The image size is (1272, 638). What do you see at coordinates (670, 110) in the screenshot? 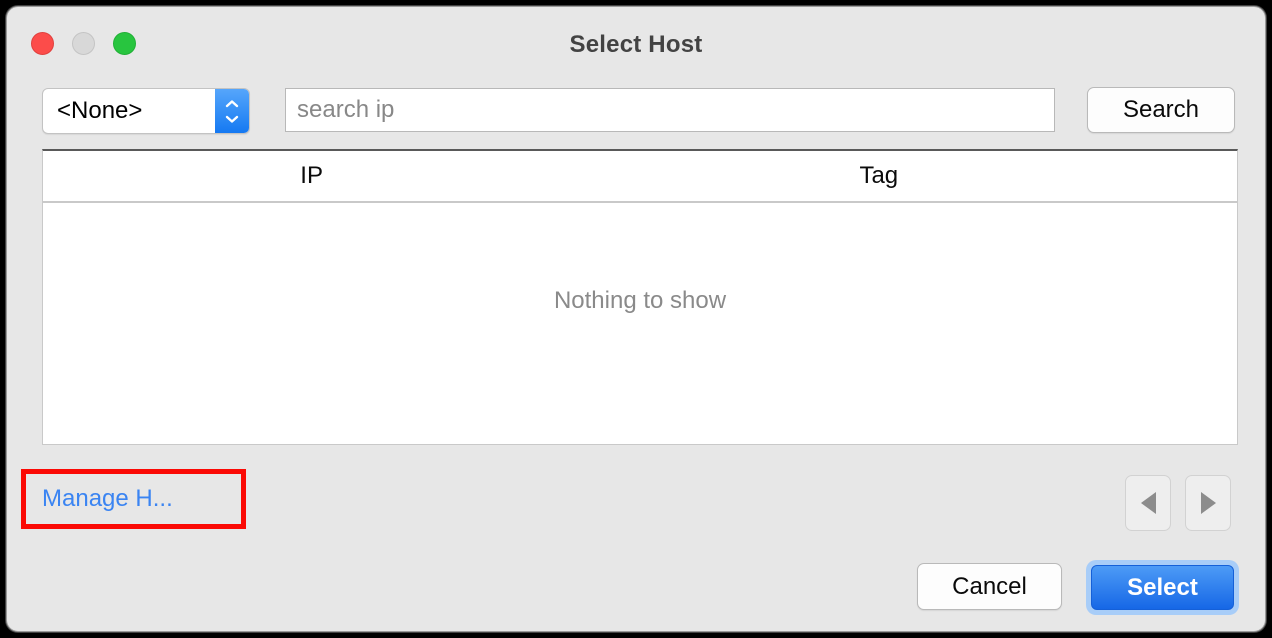
I see `search-input: search ip` at bounding box center [670, 110].